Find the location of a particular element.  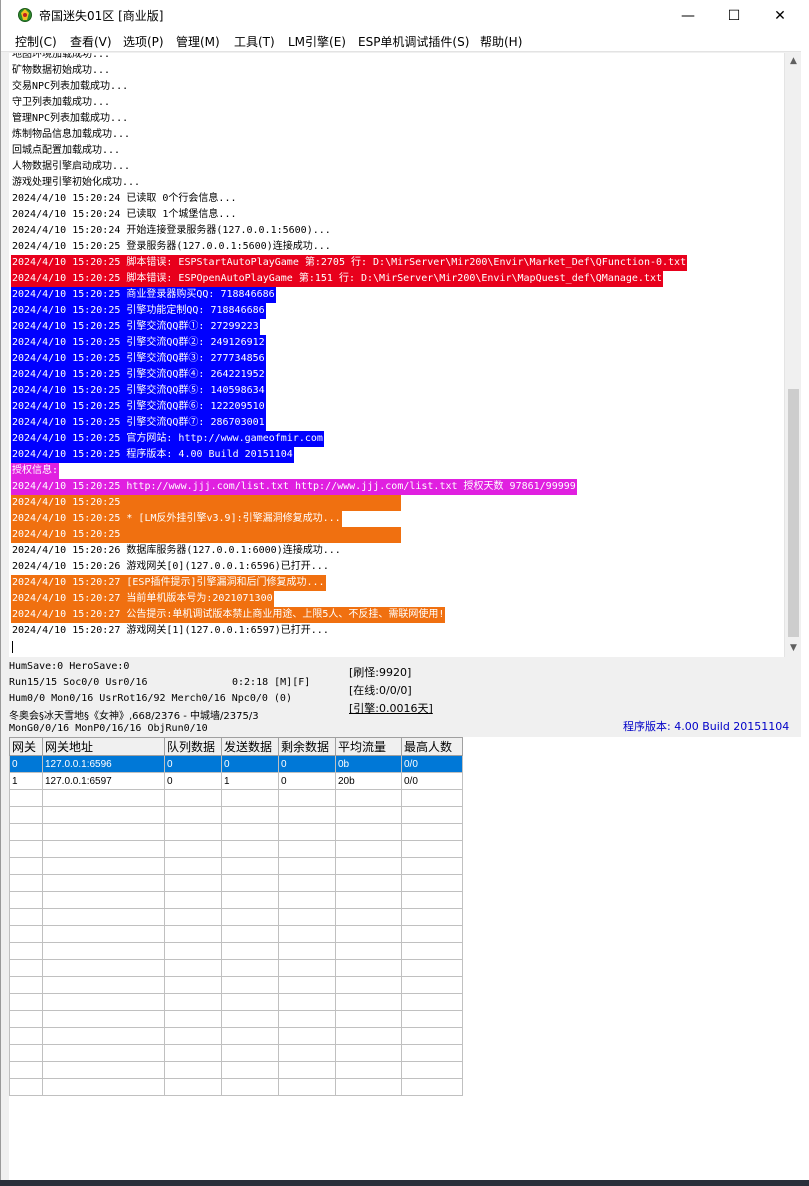

col-avg-traffic: 平均流量 is located at coordinates (368, 746).